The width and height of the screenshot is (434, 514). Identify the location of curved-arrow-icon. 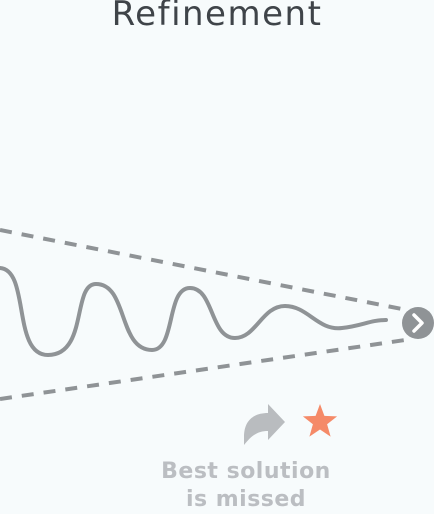
(264, 424).